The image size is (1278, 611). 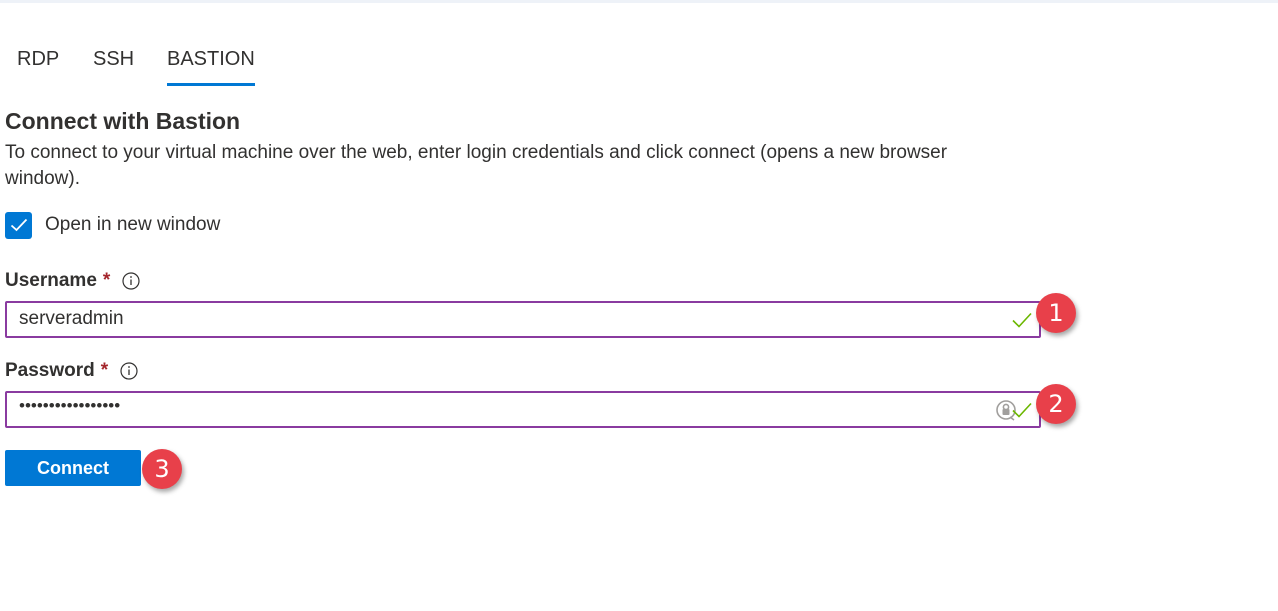 What do you see at coordinates (71, 318) in the screenshot?
I see `username-value: serveradmin` at bounding box center [71, 318].